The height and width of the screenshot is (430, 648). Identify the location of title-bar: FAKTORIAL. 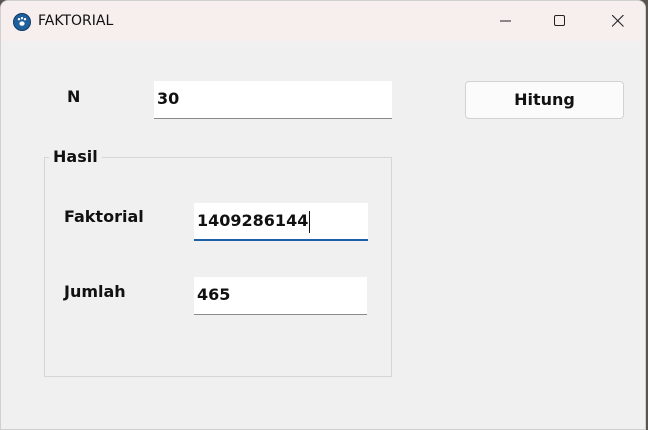
(323, 21).